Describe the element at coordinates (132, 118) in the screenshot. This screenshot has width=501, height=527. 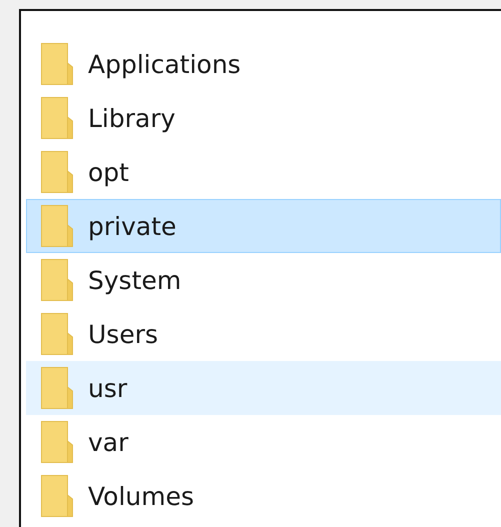
I see `folder-name: Library` at that location.